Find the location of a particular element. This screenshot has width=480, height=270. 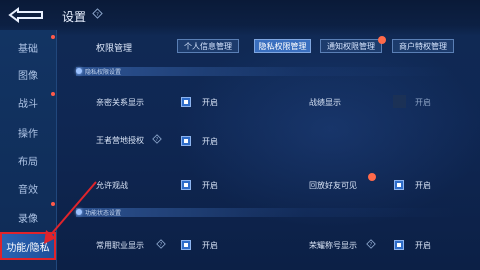

sidebar-item-basic: 基础 is located at coordinates (28, 47).